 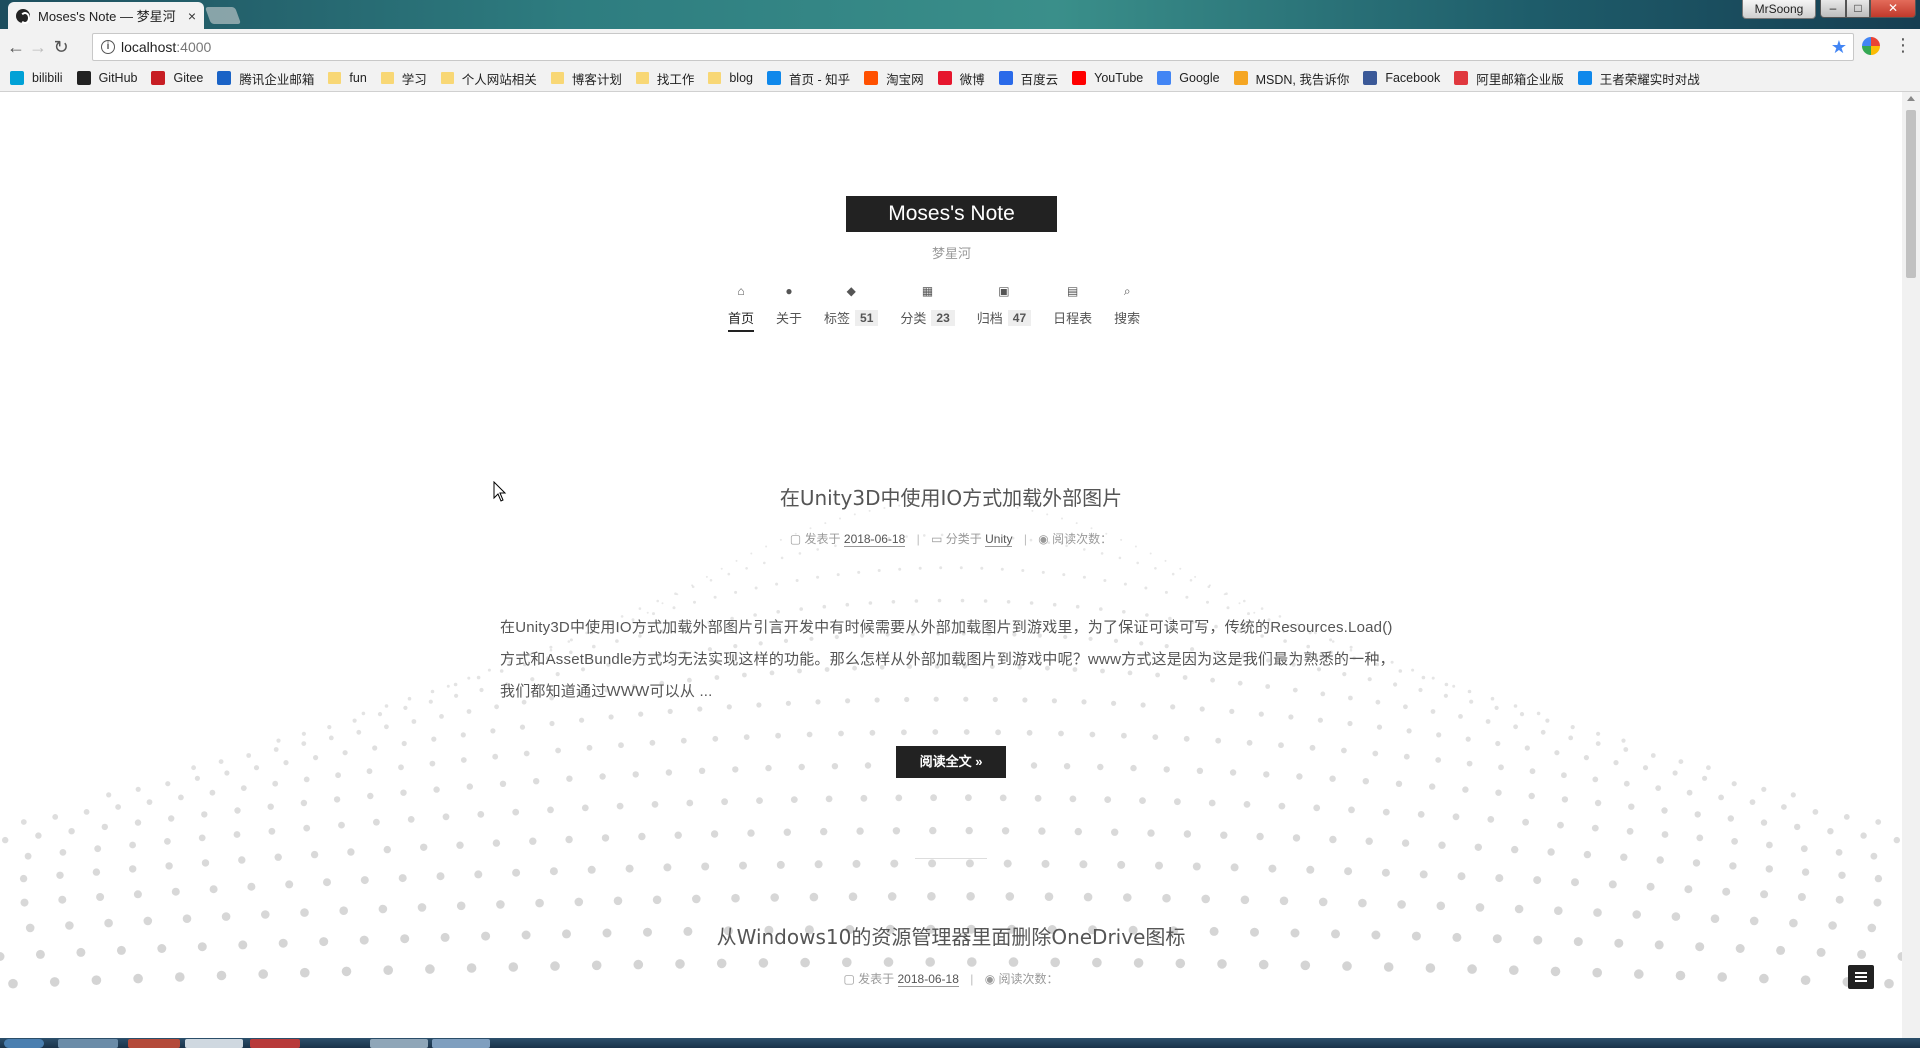 I want to click on sidebar-toggle-button, so click(x=1861, y=977).